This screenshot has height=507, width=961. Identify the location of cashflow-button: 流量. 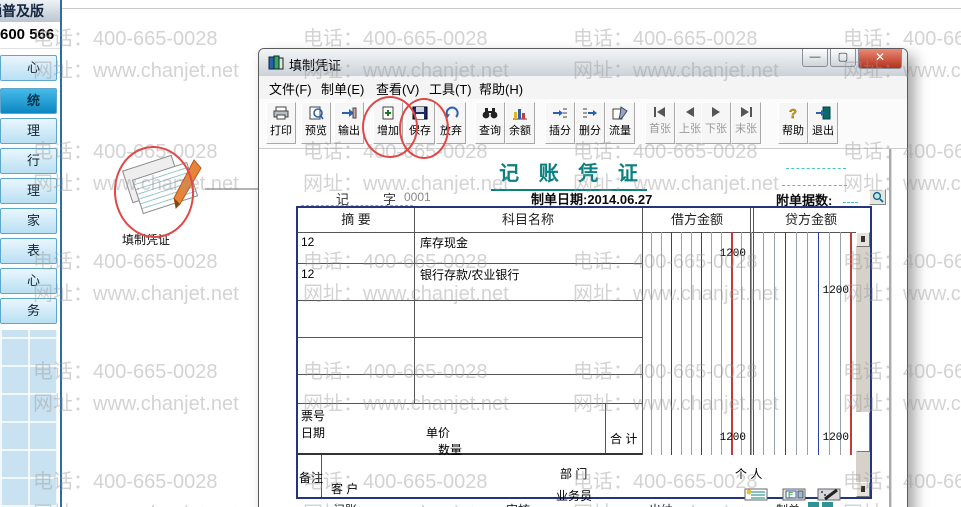
(620, 123).